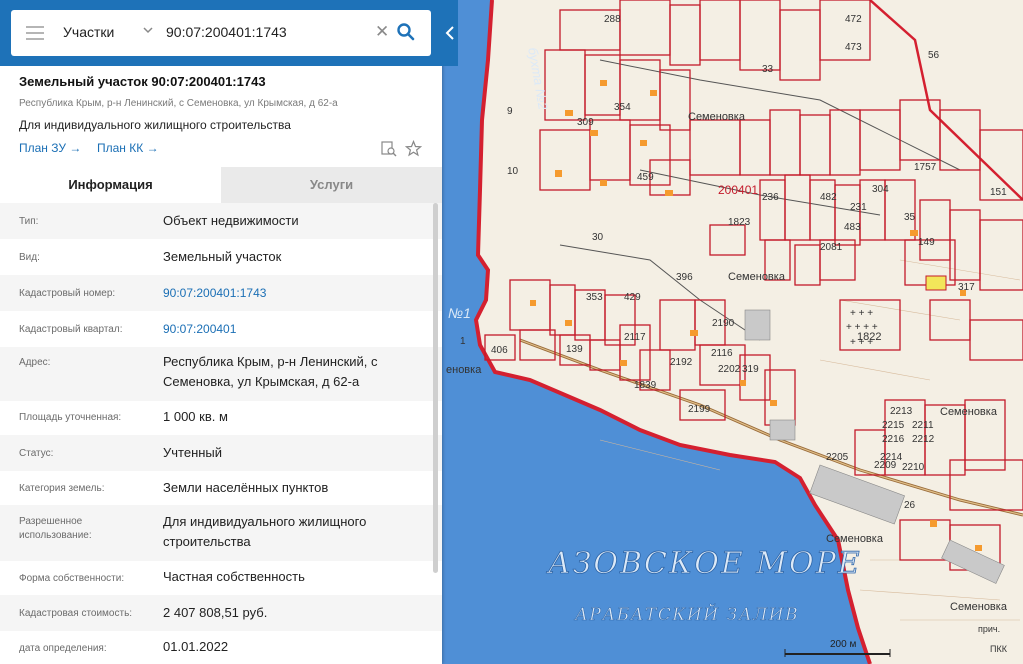 The height and width of the screenshot is (664, 1023). I want to click on svg-text: 9, so click(510, 111).